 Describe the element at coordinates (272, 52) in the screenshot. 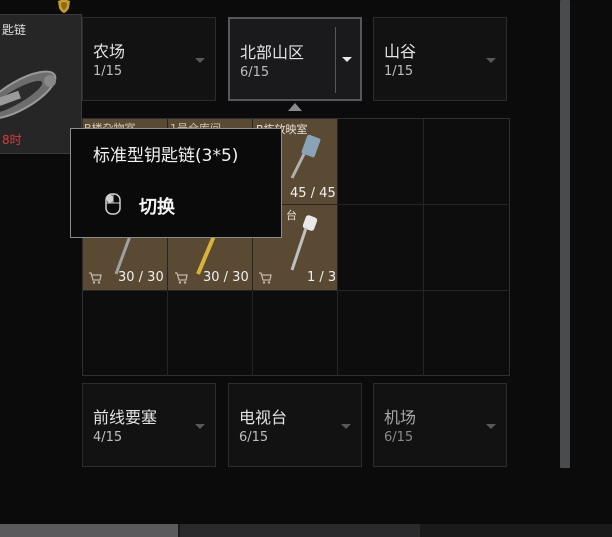

I see `region-name: 北部山区` at that location.